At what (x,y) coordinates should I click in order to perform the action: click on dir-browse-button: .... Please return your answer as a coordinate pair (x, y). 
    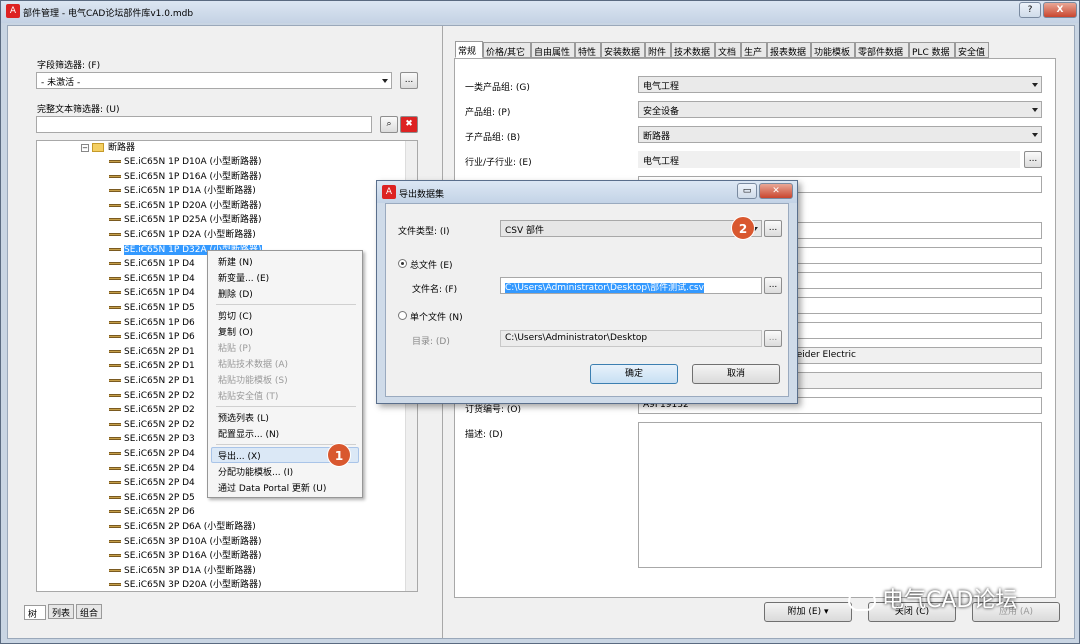
    Looking at the image, I should click on (773, 338).